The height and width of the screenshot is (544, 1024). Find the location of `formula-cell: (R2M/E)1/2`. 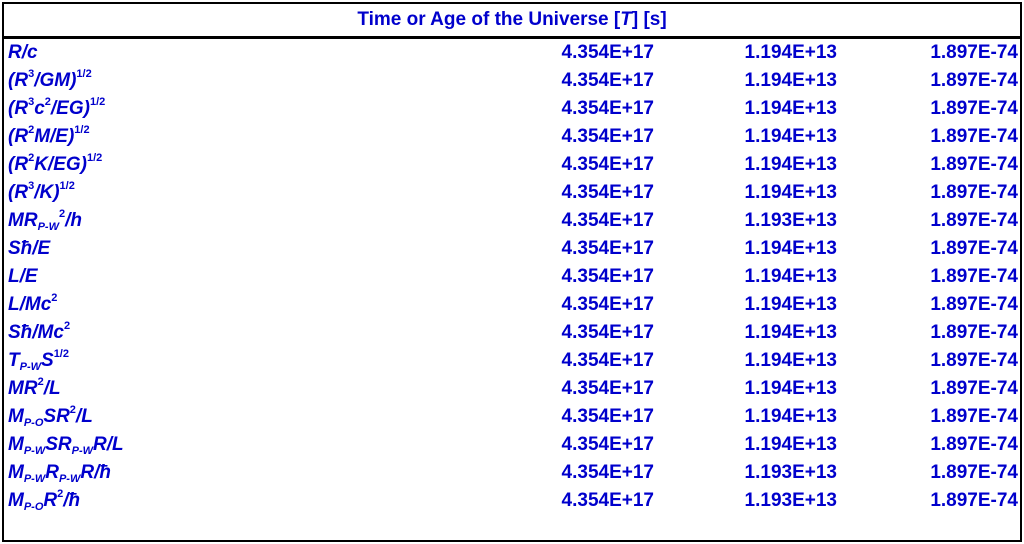

formula-cell: (R2M/E)1/2 is located at coordinates (49, 136).